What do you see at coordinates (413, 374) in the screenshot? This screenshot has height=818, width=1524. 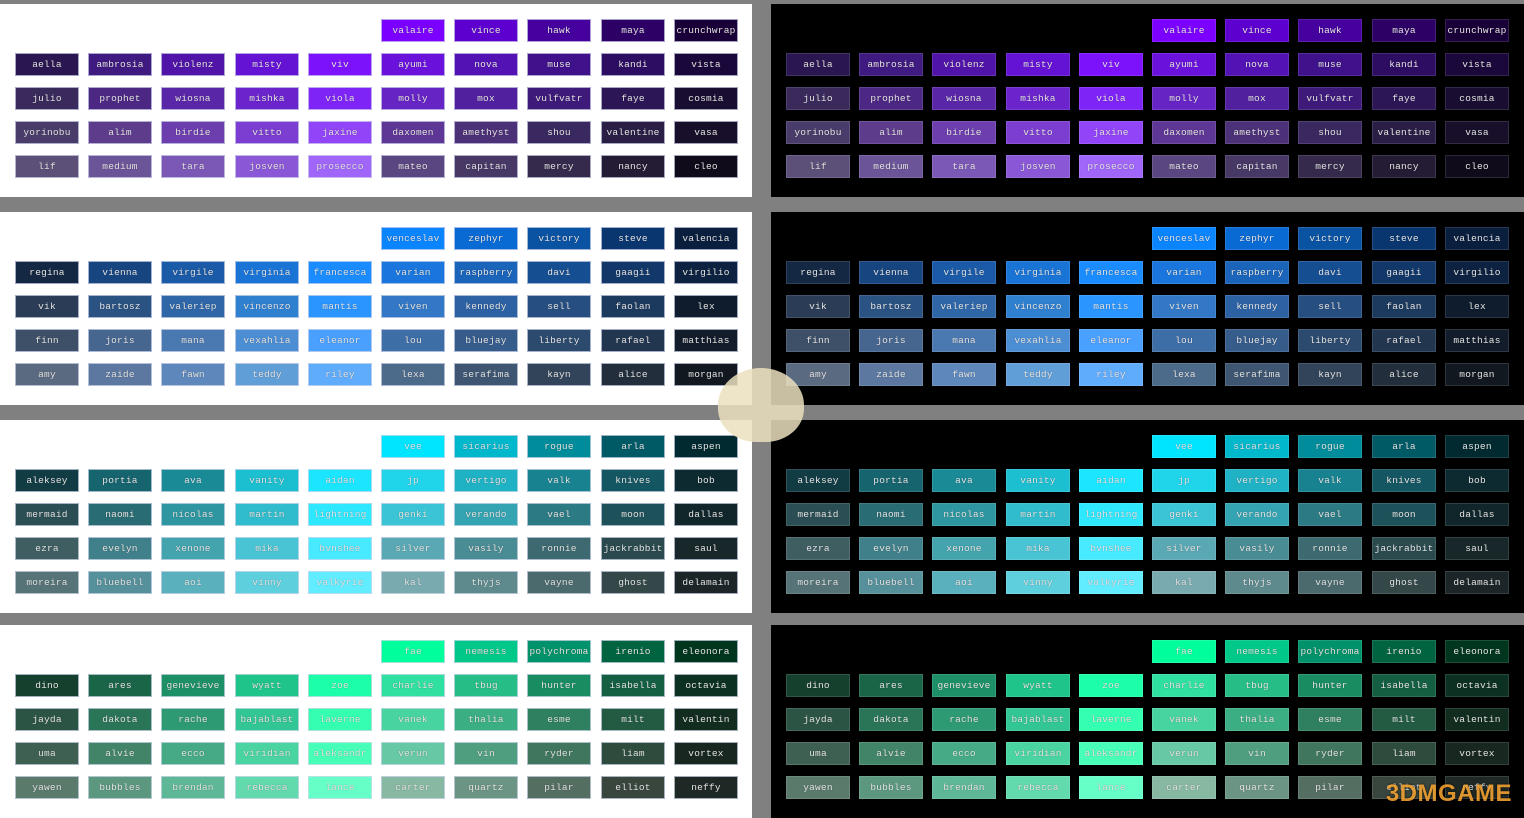 I see `color-swatch: lexa` at bounding box center [413, 374].